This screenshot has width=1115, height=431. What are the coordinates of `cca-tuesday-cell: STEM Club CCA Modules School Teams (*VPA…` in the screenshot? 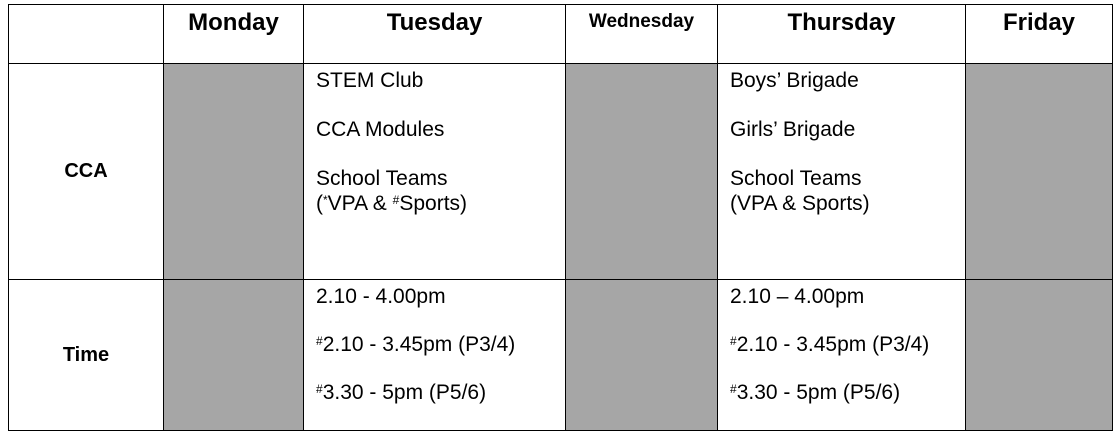 It's located at (434, 171).